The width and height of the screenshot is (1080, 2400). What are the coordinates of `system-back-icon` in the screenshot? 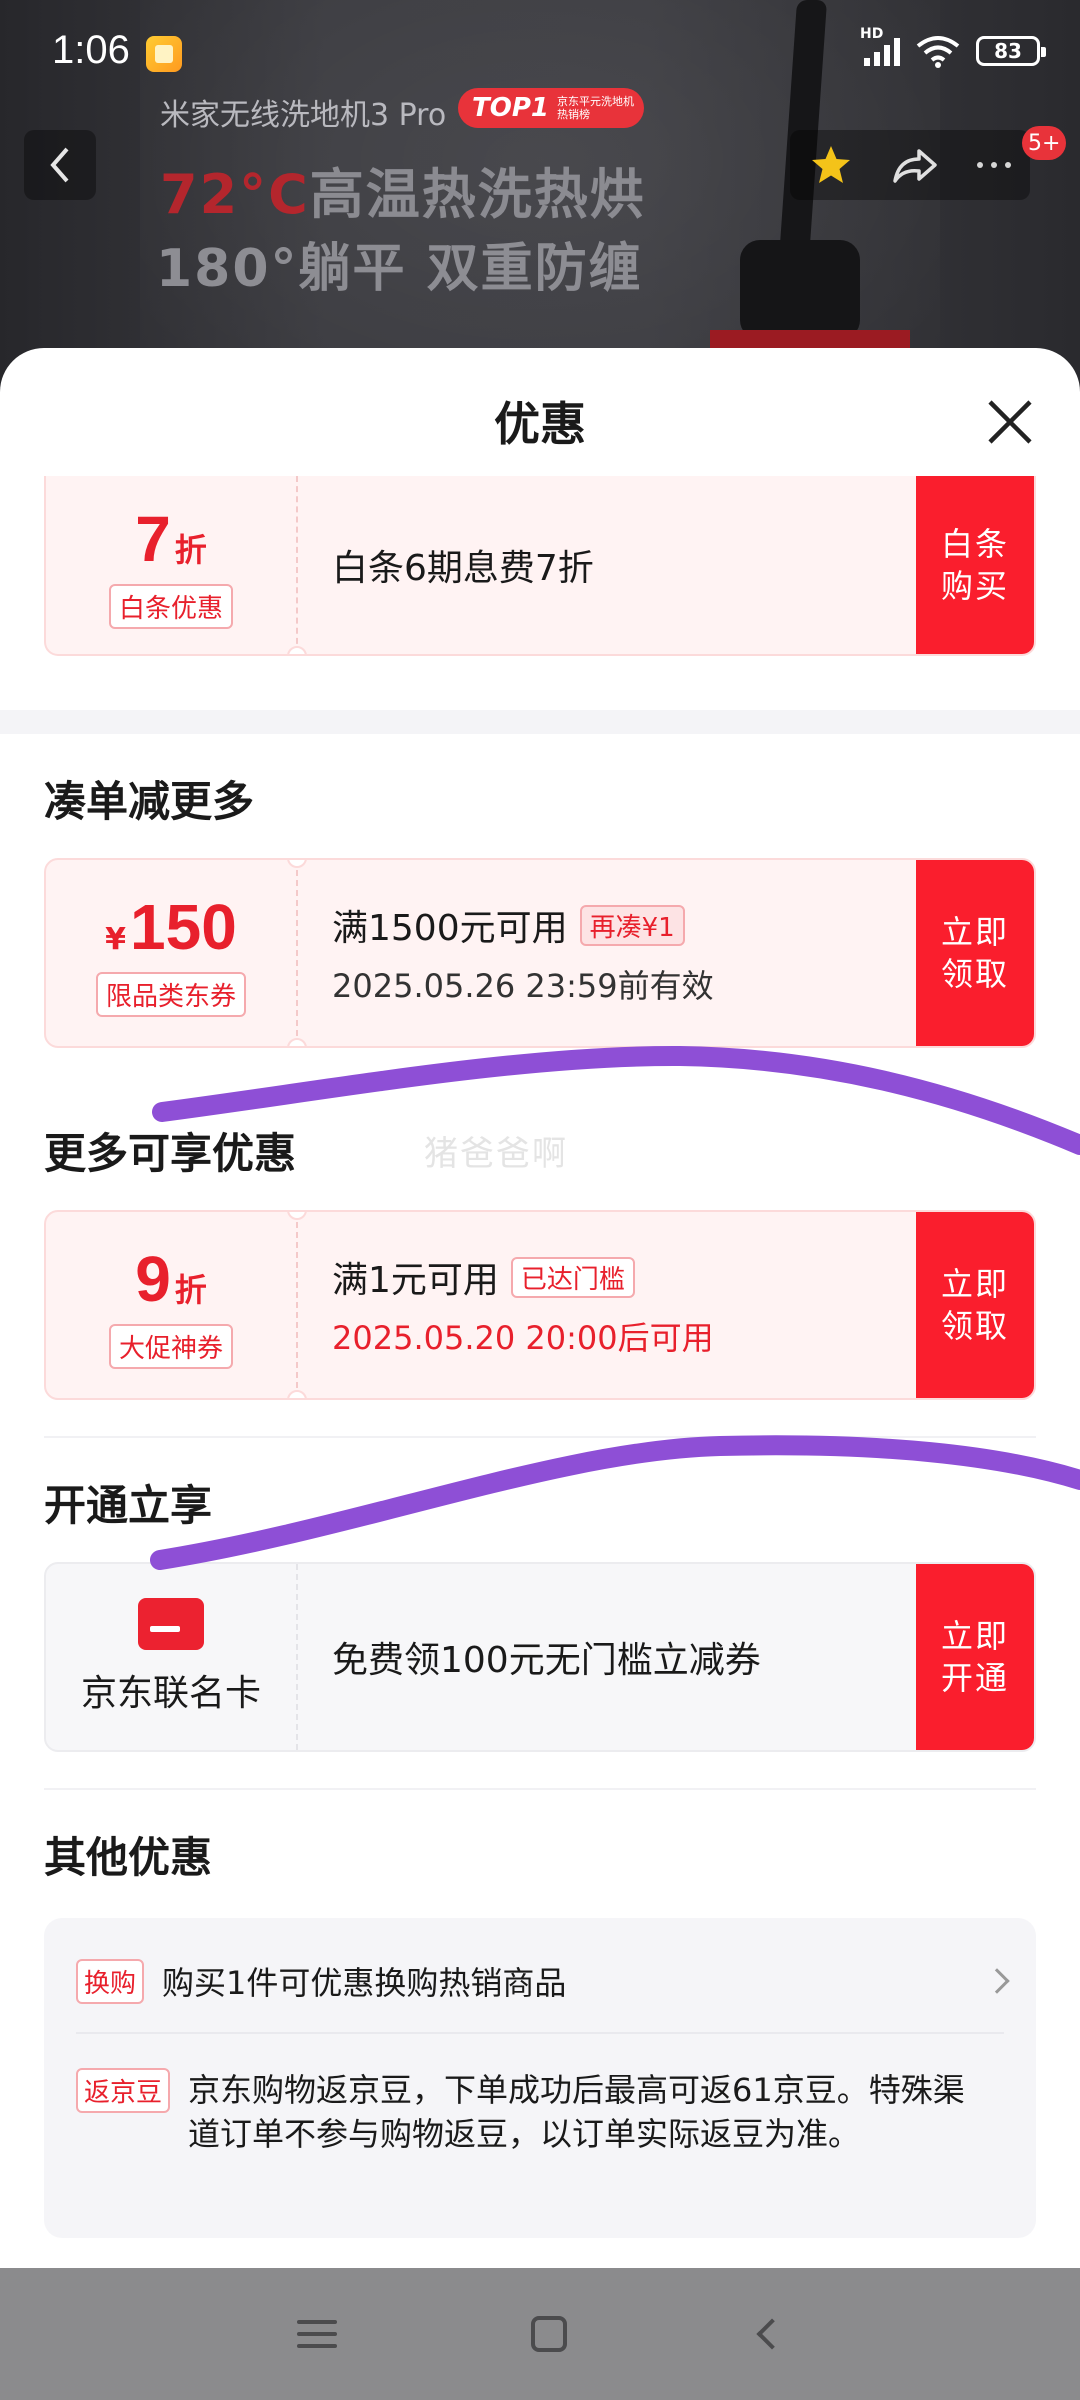 It's located at (772, 2334).